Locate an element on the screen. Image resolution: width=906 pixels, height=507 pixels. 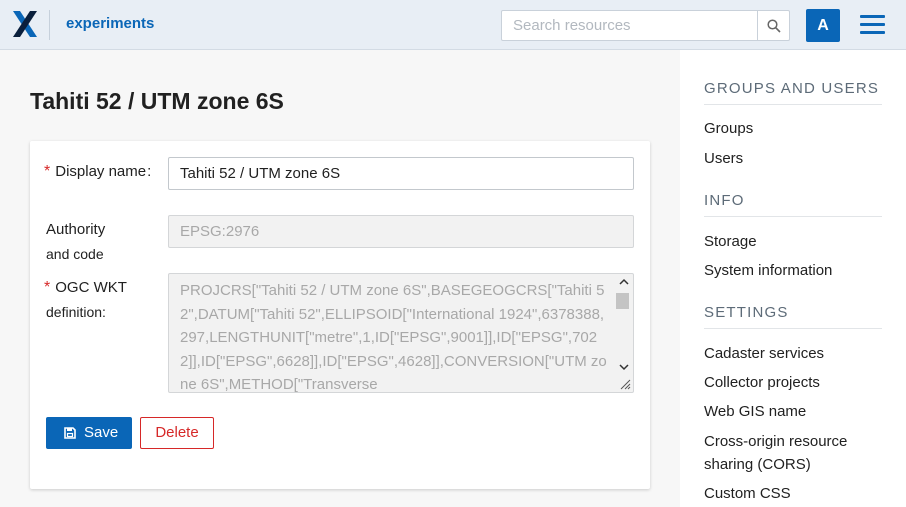
authority-label: Authority and code is located at coordinates (76, 241).